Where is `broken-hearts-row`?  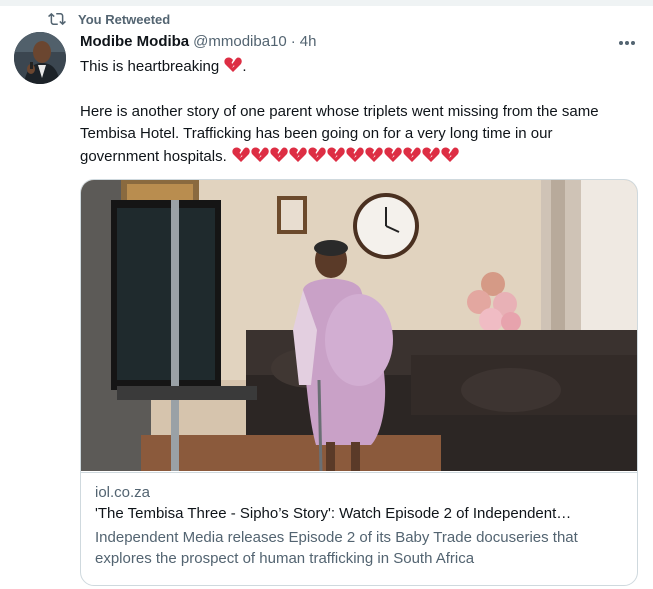
broken-hearts-row is located at coordinates (345, 156).